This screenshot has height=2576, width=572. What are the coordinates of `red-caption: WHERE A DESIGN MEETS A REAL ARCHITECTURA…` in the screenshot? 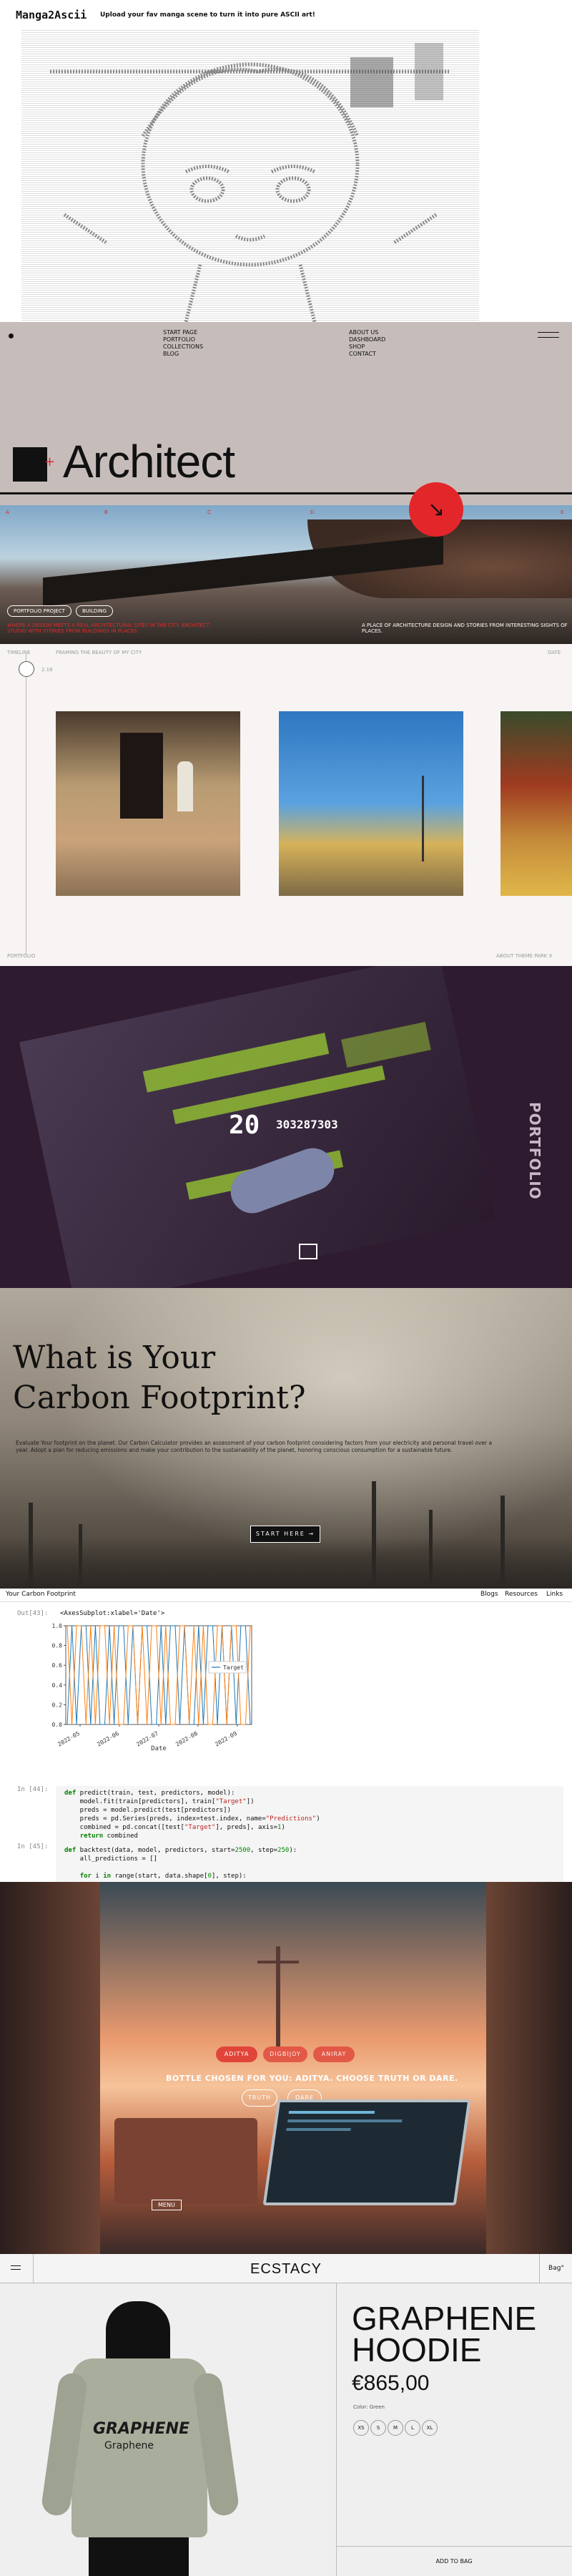 It's located at (108, 628).